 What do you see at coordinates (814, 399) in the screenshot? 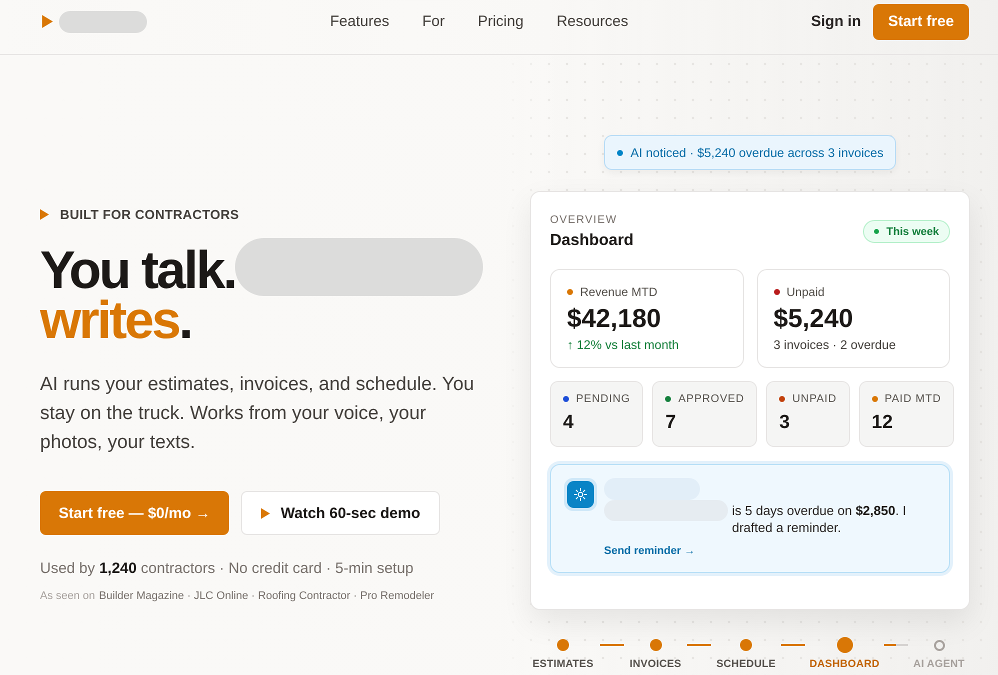
I see `count-label: UNPAID` at bounding box center [814, 399].